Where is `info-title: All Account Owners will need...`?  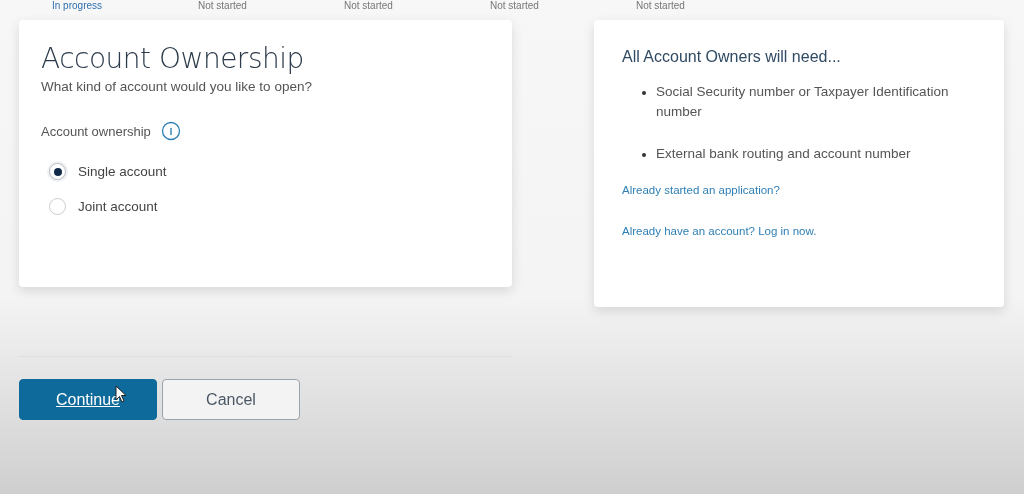
info-title: All Account Owners will need... is located at coordinates (731, 57).